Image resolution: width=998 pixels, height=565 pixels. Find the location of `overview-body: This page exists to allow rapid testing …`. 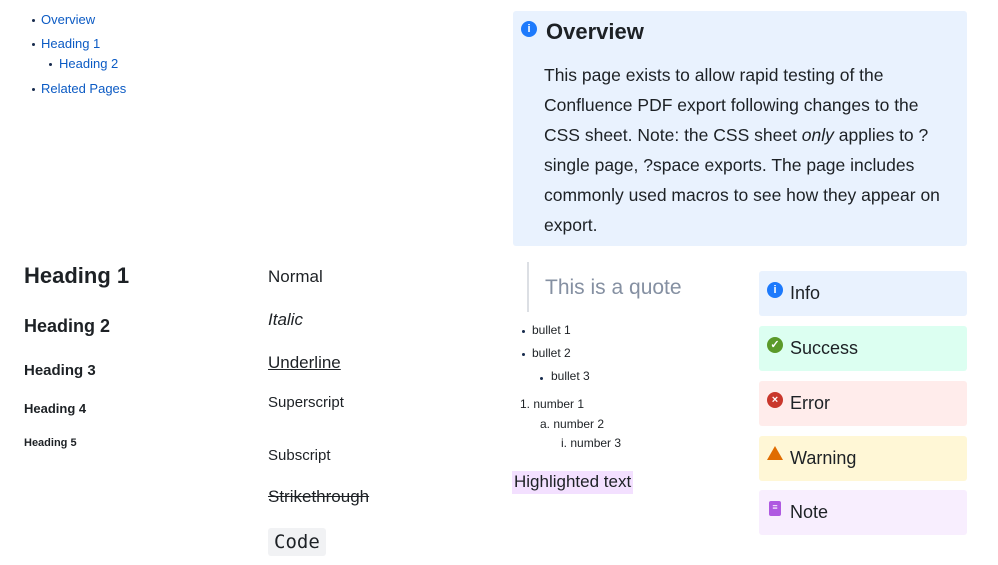

overview-body: This page exists to allow rapid testing … is located at coordinates (742, 150).